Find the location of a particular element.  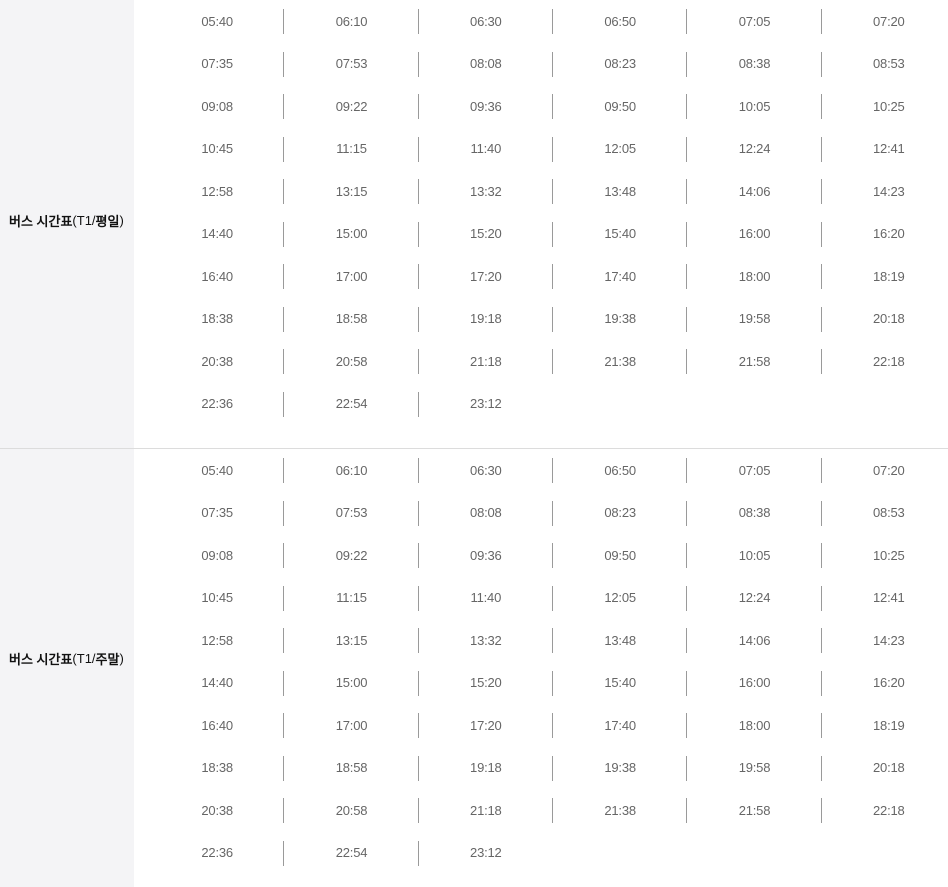

departure-time: 13:15 is located at coordinates (351, 640).